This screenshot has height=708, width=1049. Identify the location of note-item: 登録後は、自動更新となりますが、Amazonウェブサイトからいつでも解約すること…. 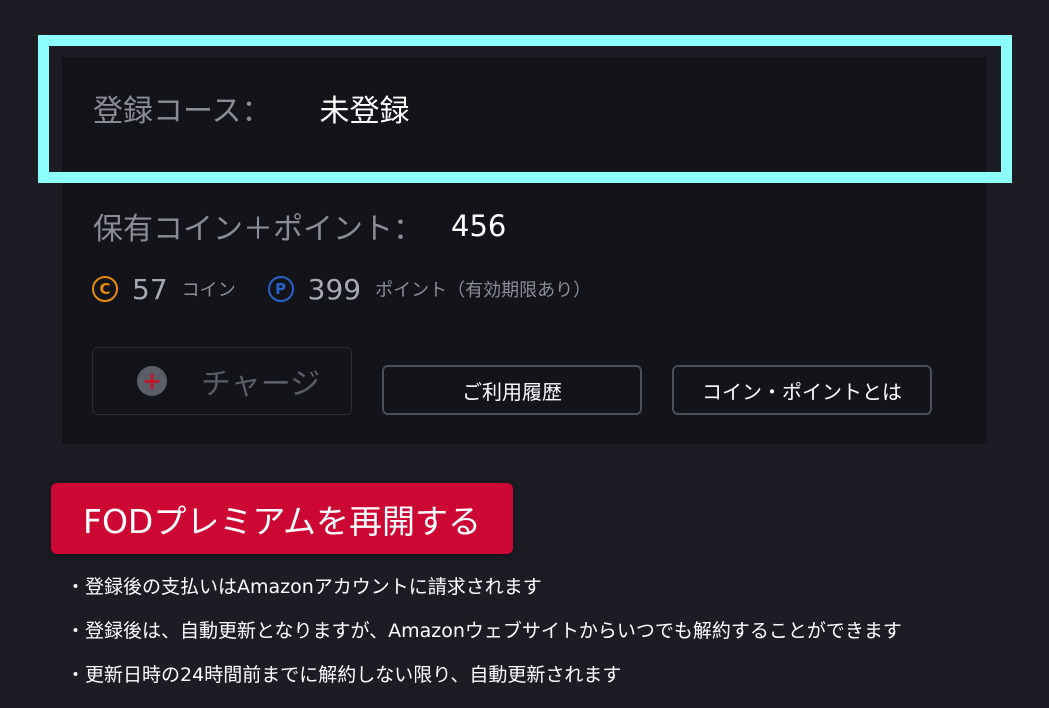
(484, 636).